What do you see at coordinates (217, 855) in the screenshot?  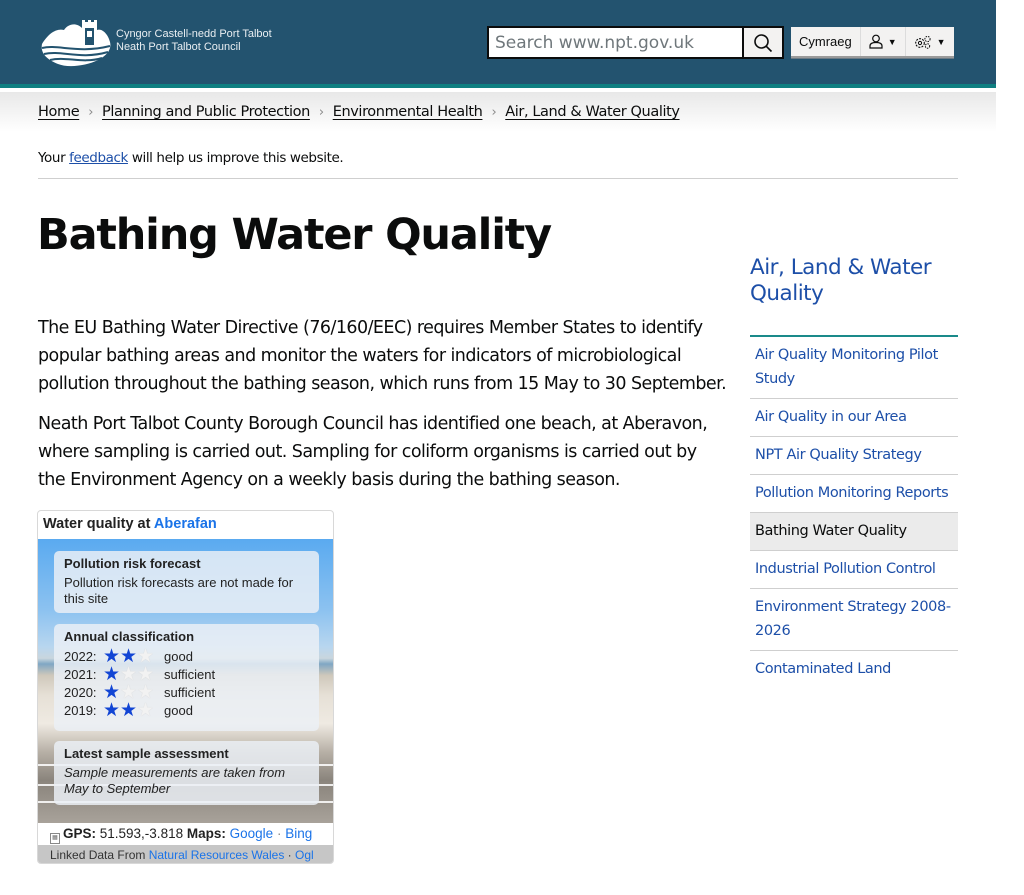 I see `nrw-link: Natural Resources Wales` at bounding box center [217, 855].